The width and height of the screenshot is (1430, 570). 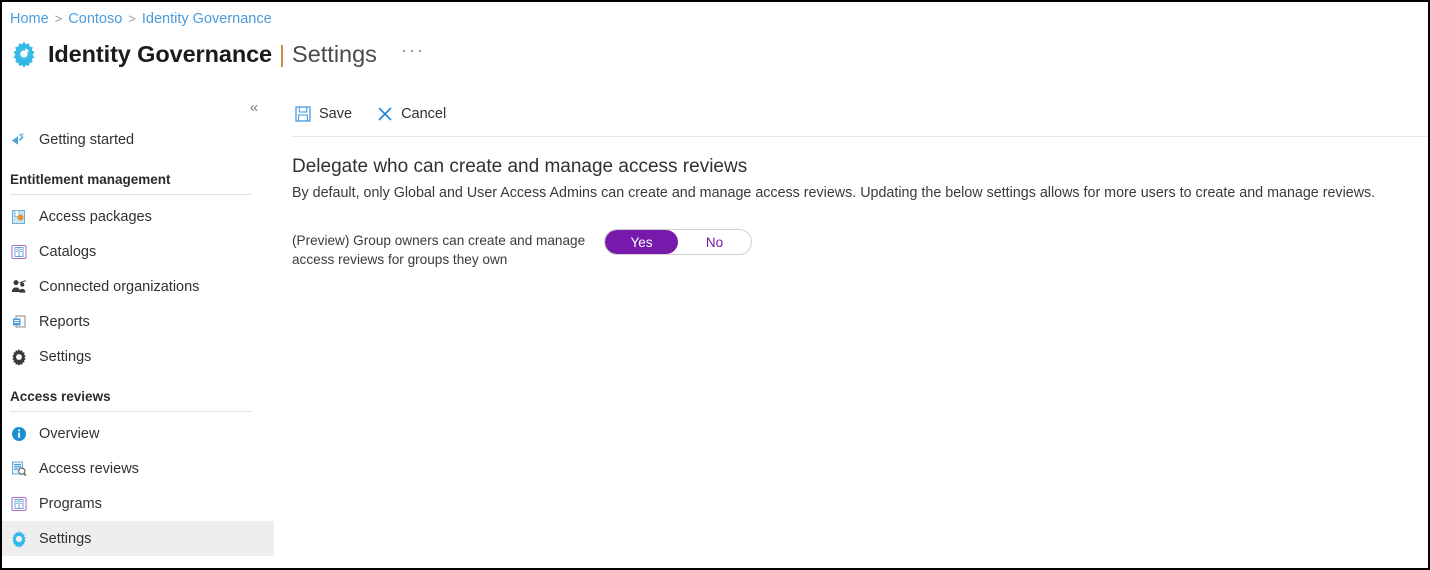 What do you see at coordinates (138, 139) in the screenshot?
I see `sidebar-item-getting-started: Getting started` at bounding box center [138, 139].